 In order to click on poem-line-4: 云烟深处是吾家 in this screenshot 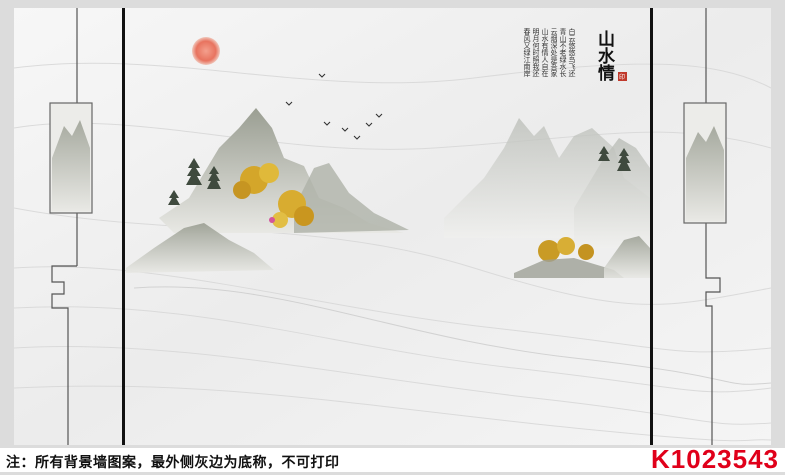, I will do `click(554, 52)`.